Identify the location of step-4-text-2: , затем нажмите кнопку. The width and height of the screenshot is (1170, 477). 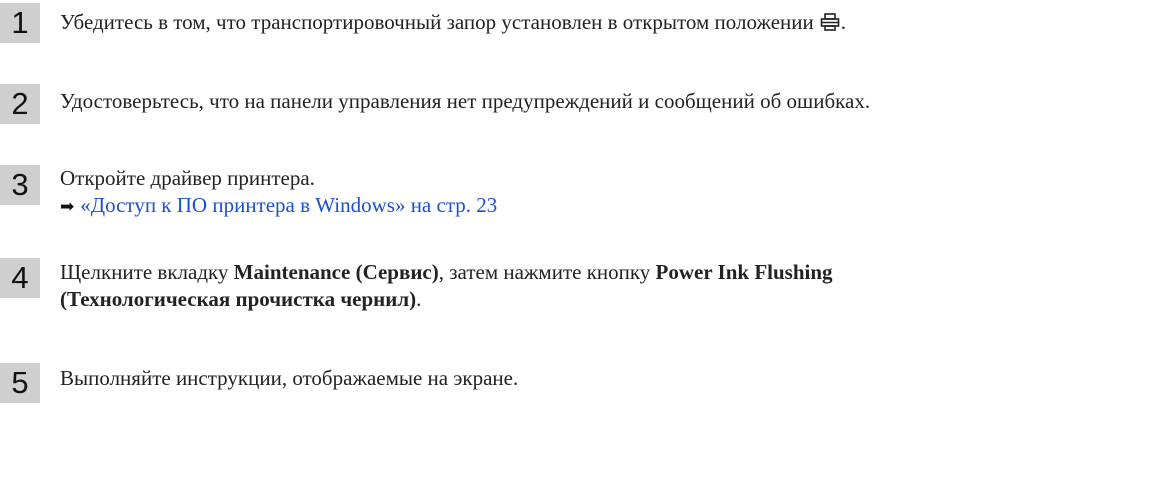
(547, 272).